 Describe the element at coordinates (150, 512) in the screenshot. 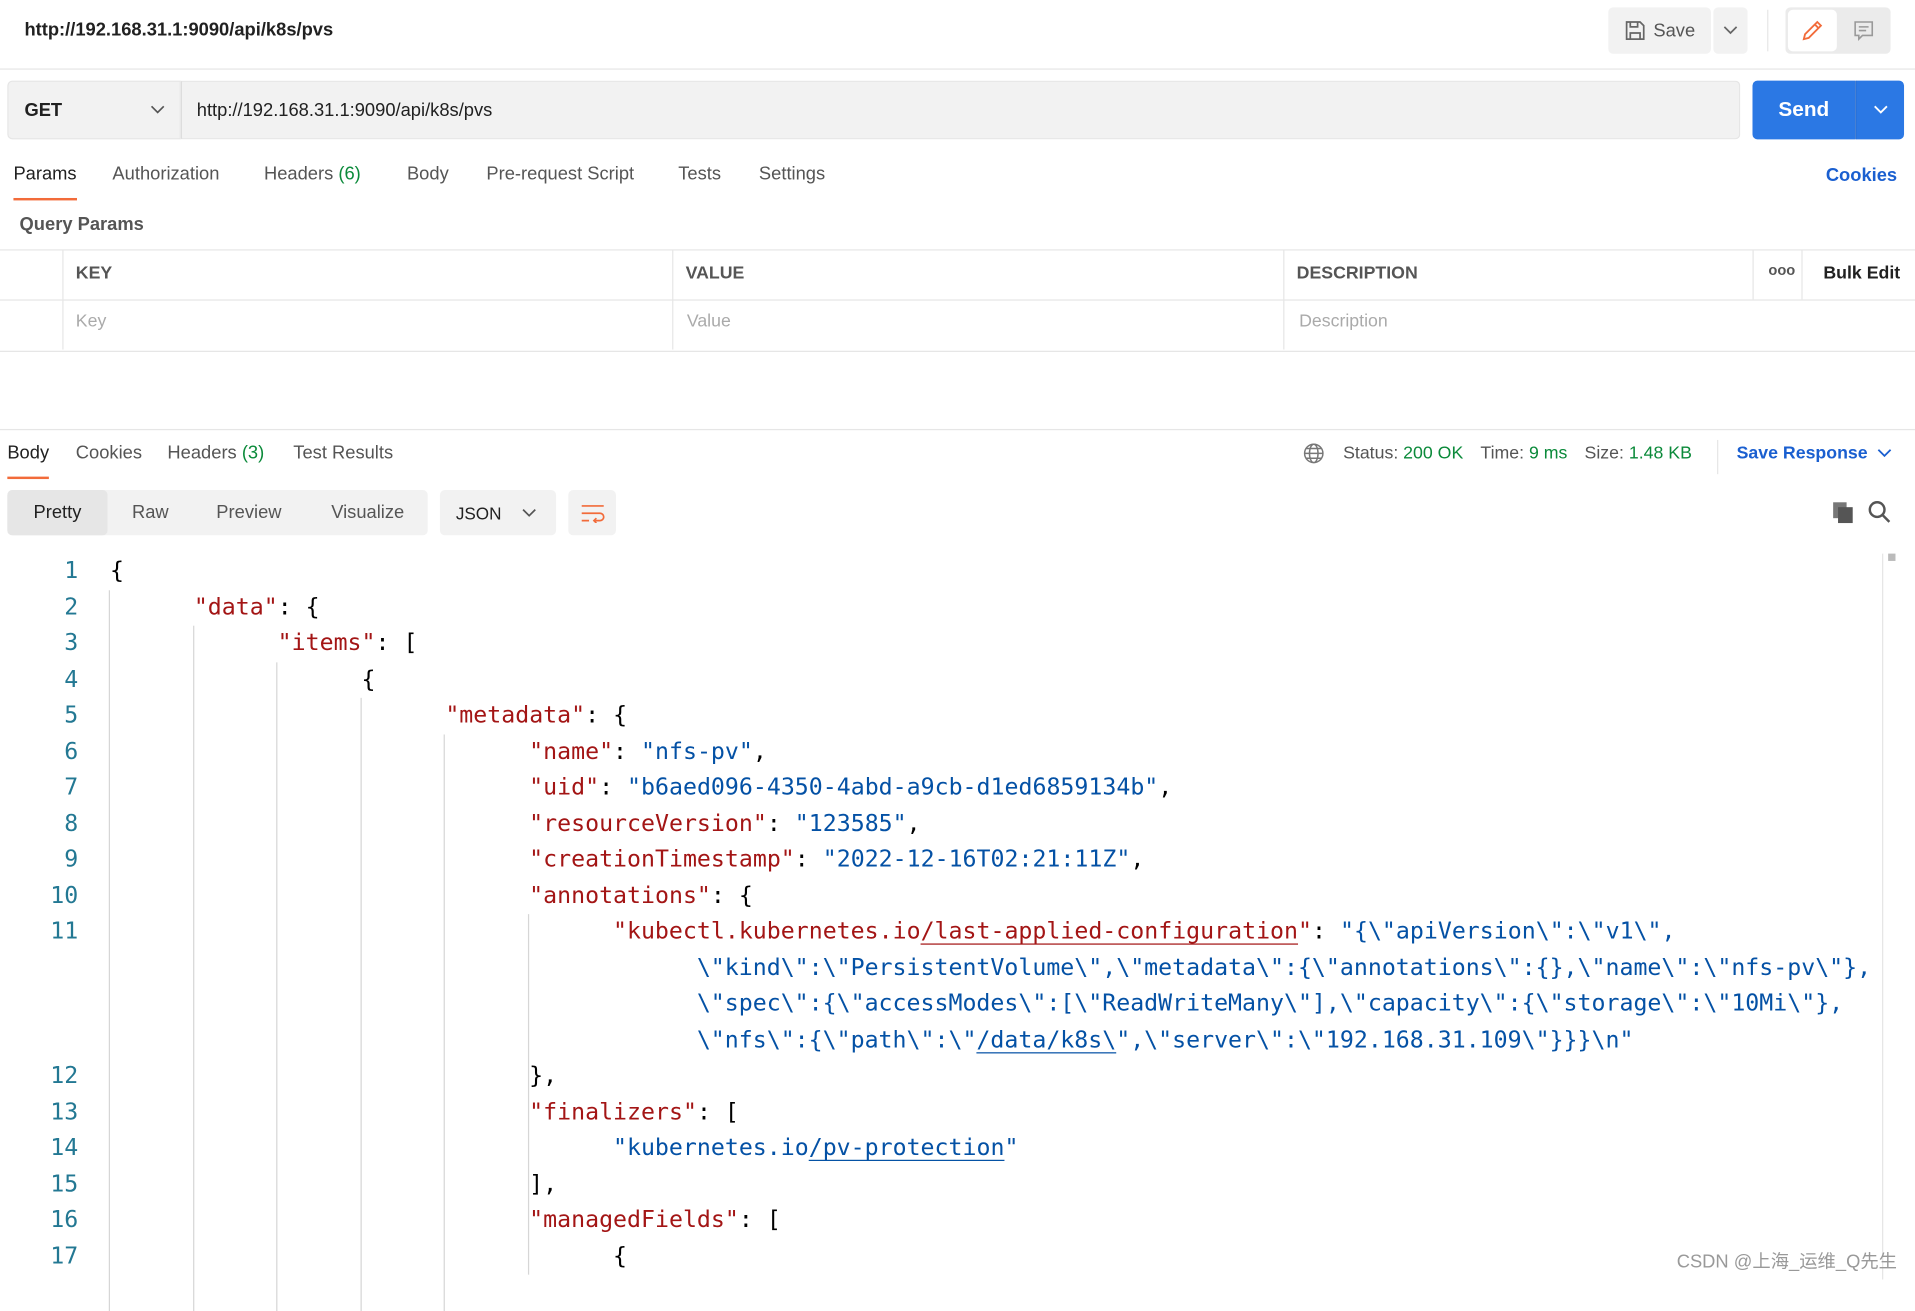

I see `view-raw: Raw` at that location.